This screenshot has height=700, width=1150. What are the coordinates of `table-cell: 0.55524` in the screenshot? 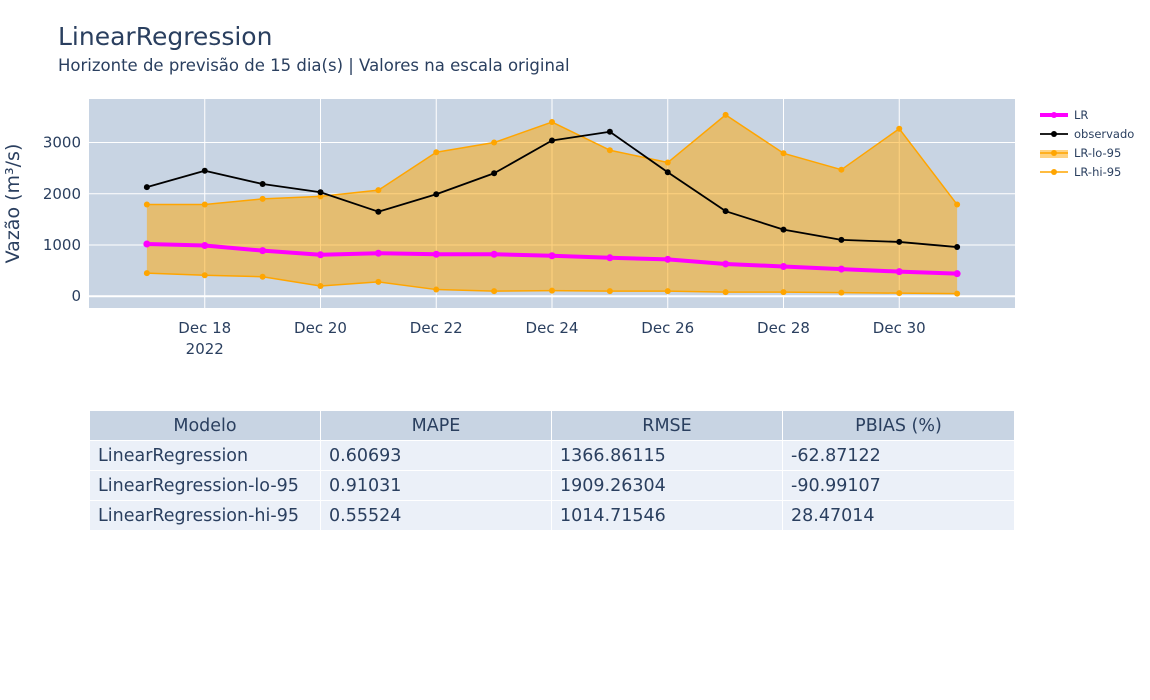 It's located at (436, 516).